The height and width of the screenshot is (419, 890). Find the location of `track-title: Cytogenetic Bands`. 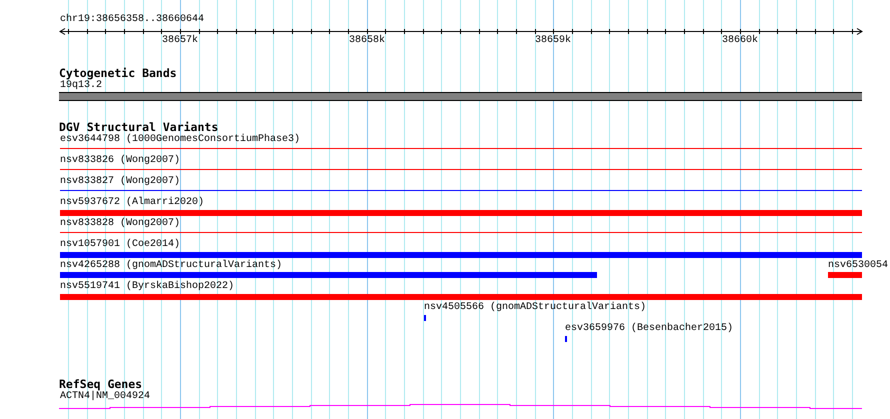

track-title: Cytogenetic Bands is located at coordinates (118, 73).